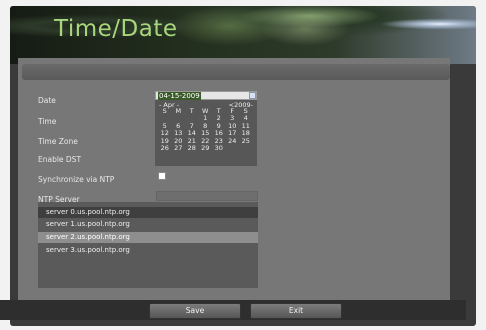 The width and height of the screenshot is (486, 330). What do you see at coordinates (192, 148) in the screenshot?
I see `calendar-day: 28` at bounding box center [192, 148].